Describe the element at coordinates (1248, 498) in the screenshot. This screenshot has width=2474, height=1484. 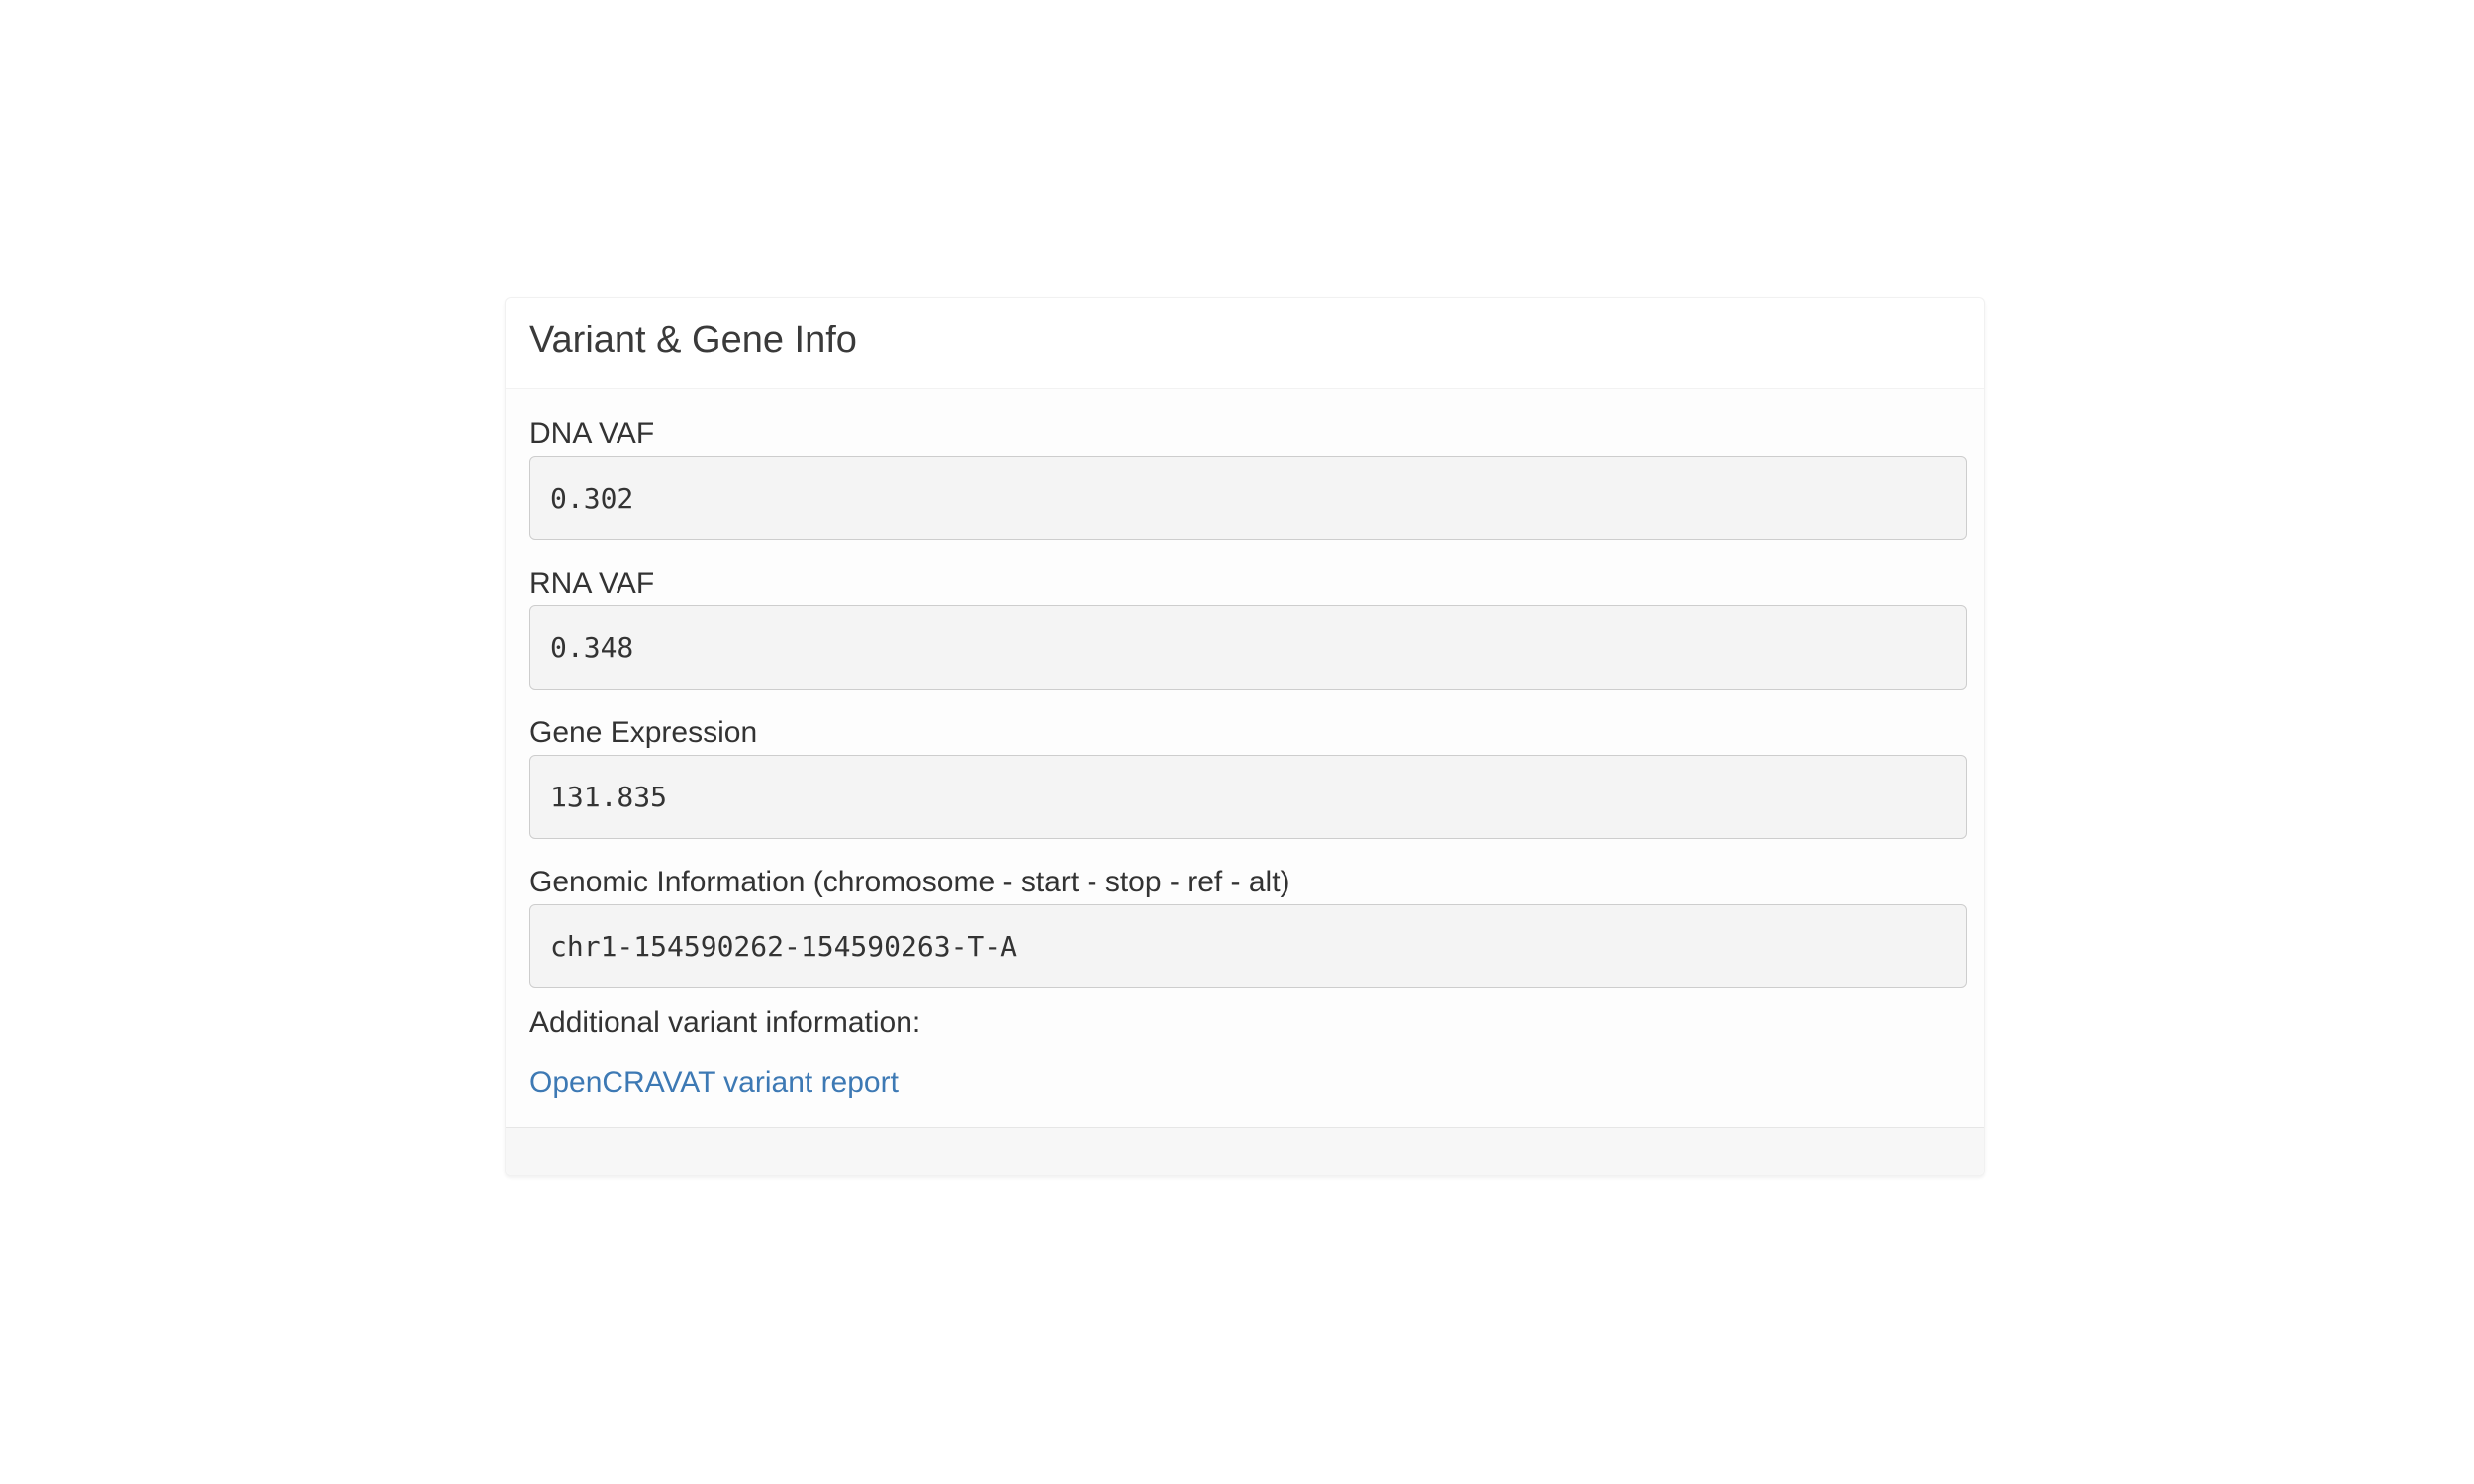
I see `dna-vaf-field: 0.302` at that location.